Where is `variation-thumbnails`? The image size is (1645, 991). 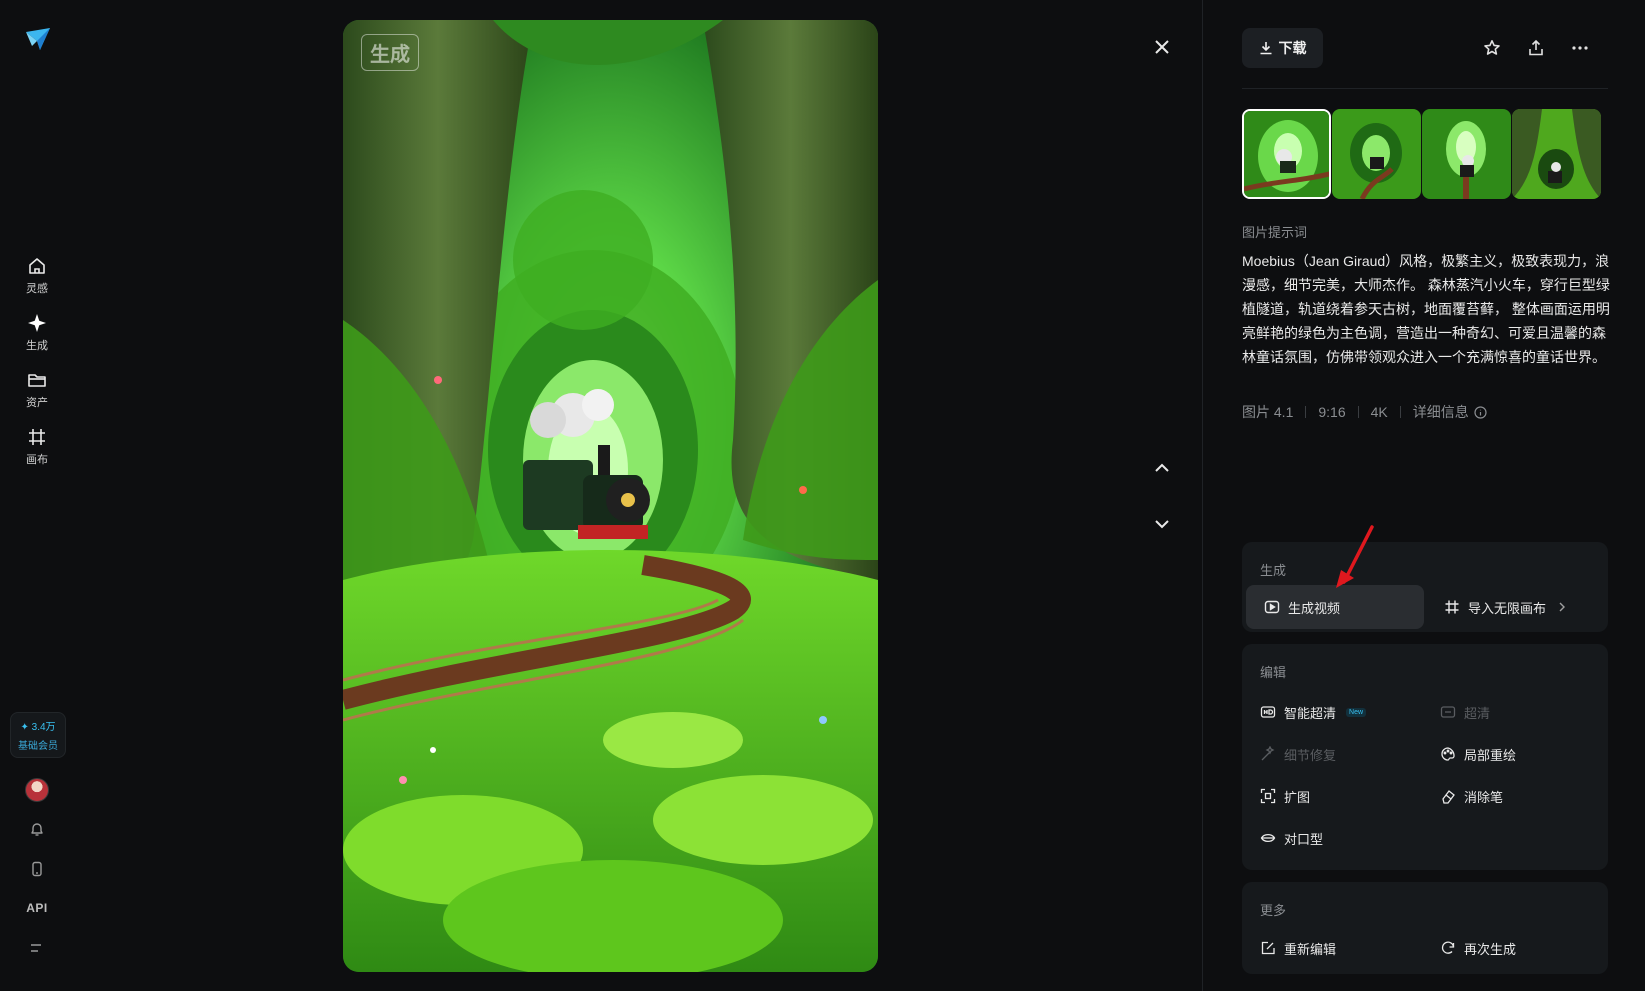
variation-thumbnails is located at coordinates (1427, 154).